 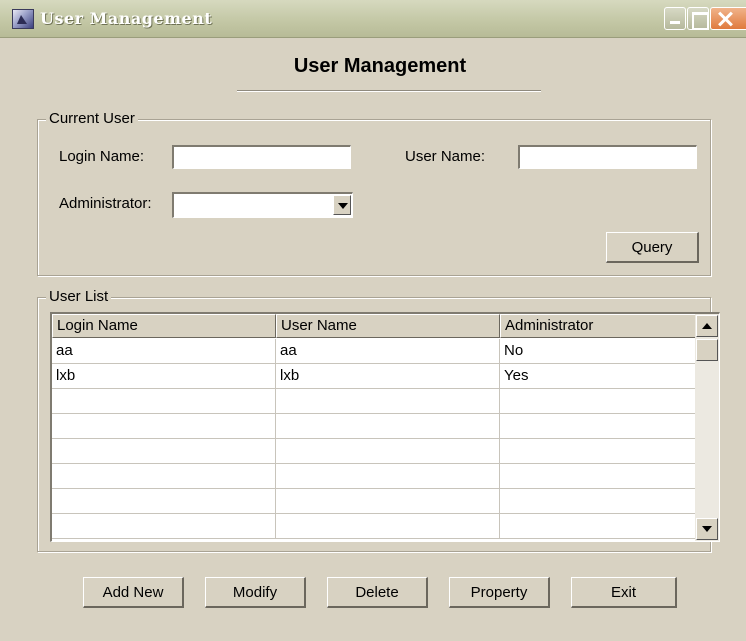 What do you see at coordinates (262, 205) in the screenshot?
I see `administrator-select` at bounding box center [262, 205].